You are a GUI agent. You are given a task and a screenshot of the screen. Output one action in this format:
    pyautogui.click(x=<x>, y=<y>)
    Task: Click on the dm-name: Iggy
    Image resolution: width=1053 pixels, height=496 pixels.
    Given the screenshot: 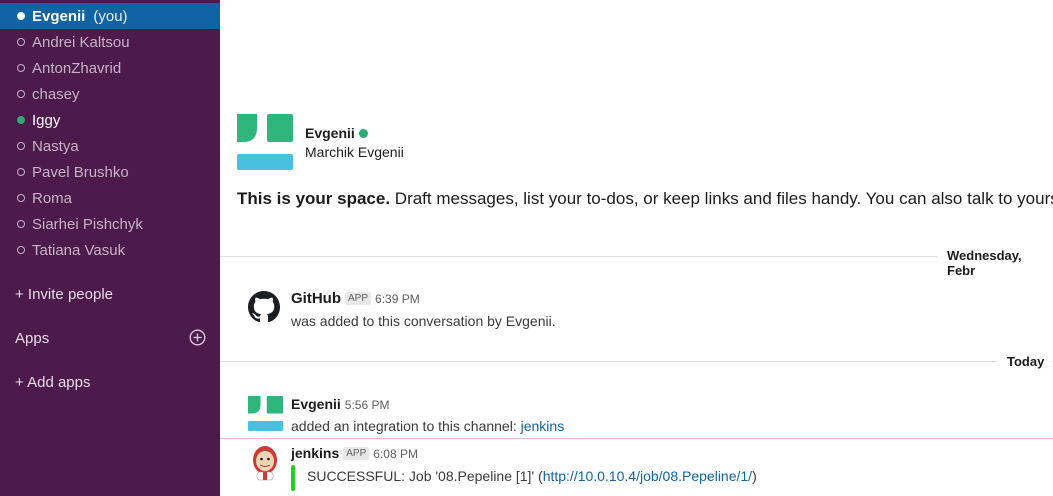 What is the action you would take?
    pyautogui.click(x=46, y=120)
    